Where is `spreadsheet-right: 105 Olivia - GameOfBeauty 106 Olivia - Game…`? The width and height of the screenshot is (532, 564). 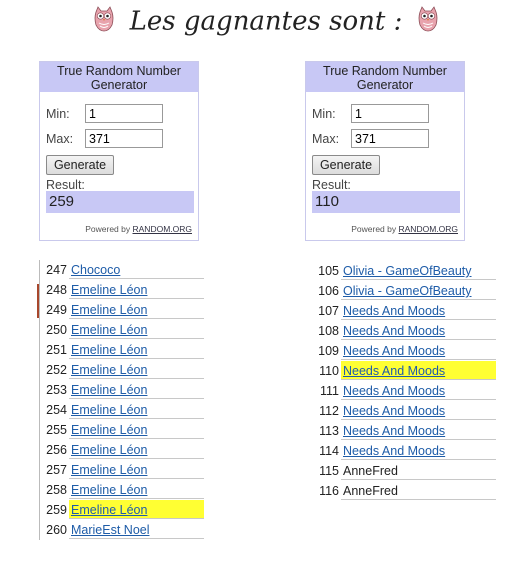
spreadsheet-right: 105 Olivia - GameOfBeauty 106 Olivia - Game… is located at coordinates (404, 381).